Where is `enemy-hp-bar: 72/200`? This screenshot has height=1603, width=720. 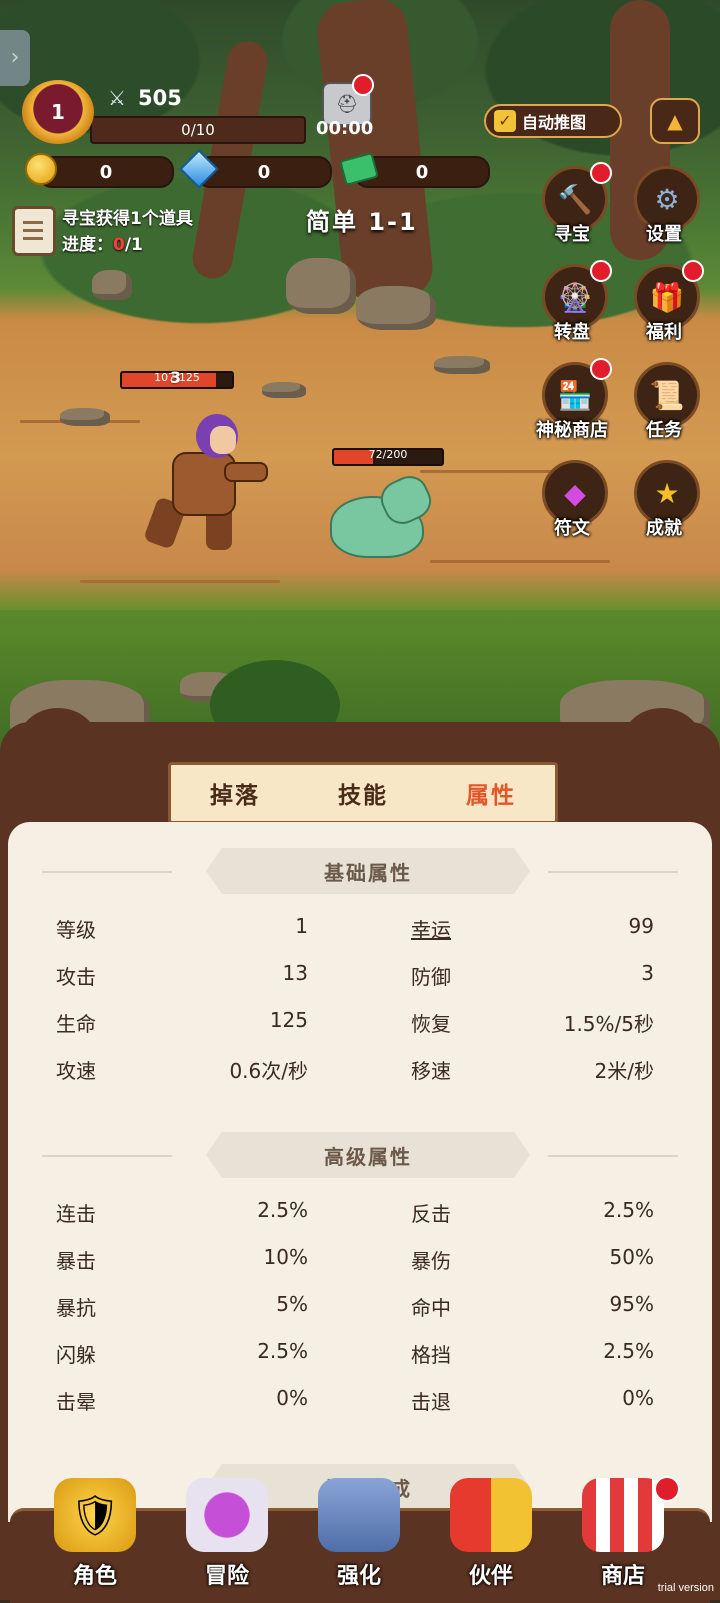 enemy-hp-bar: 72/200 is located at coordinates (388, 457).